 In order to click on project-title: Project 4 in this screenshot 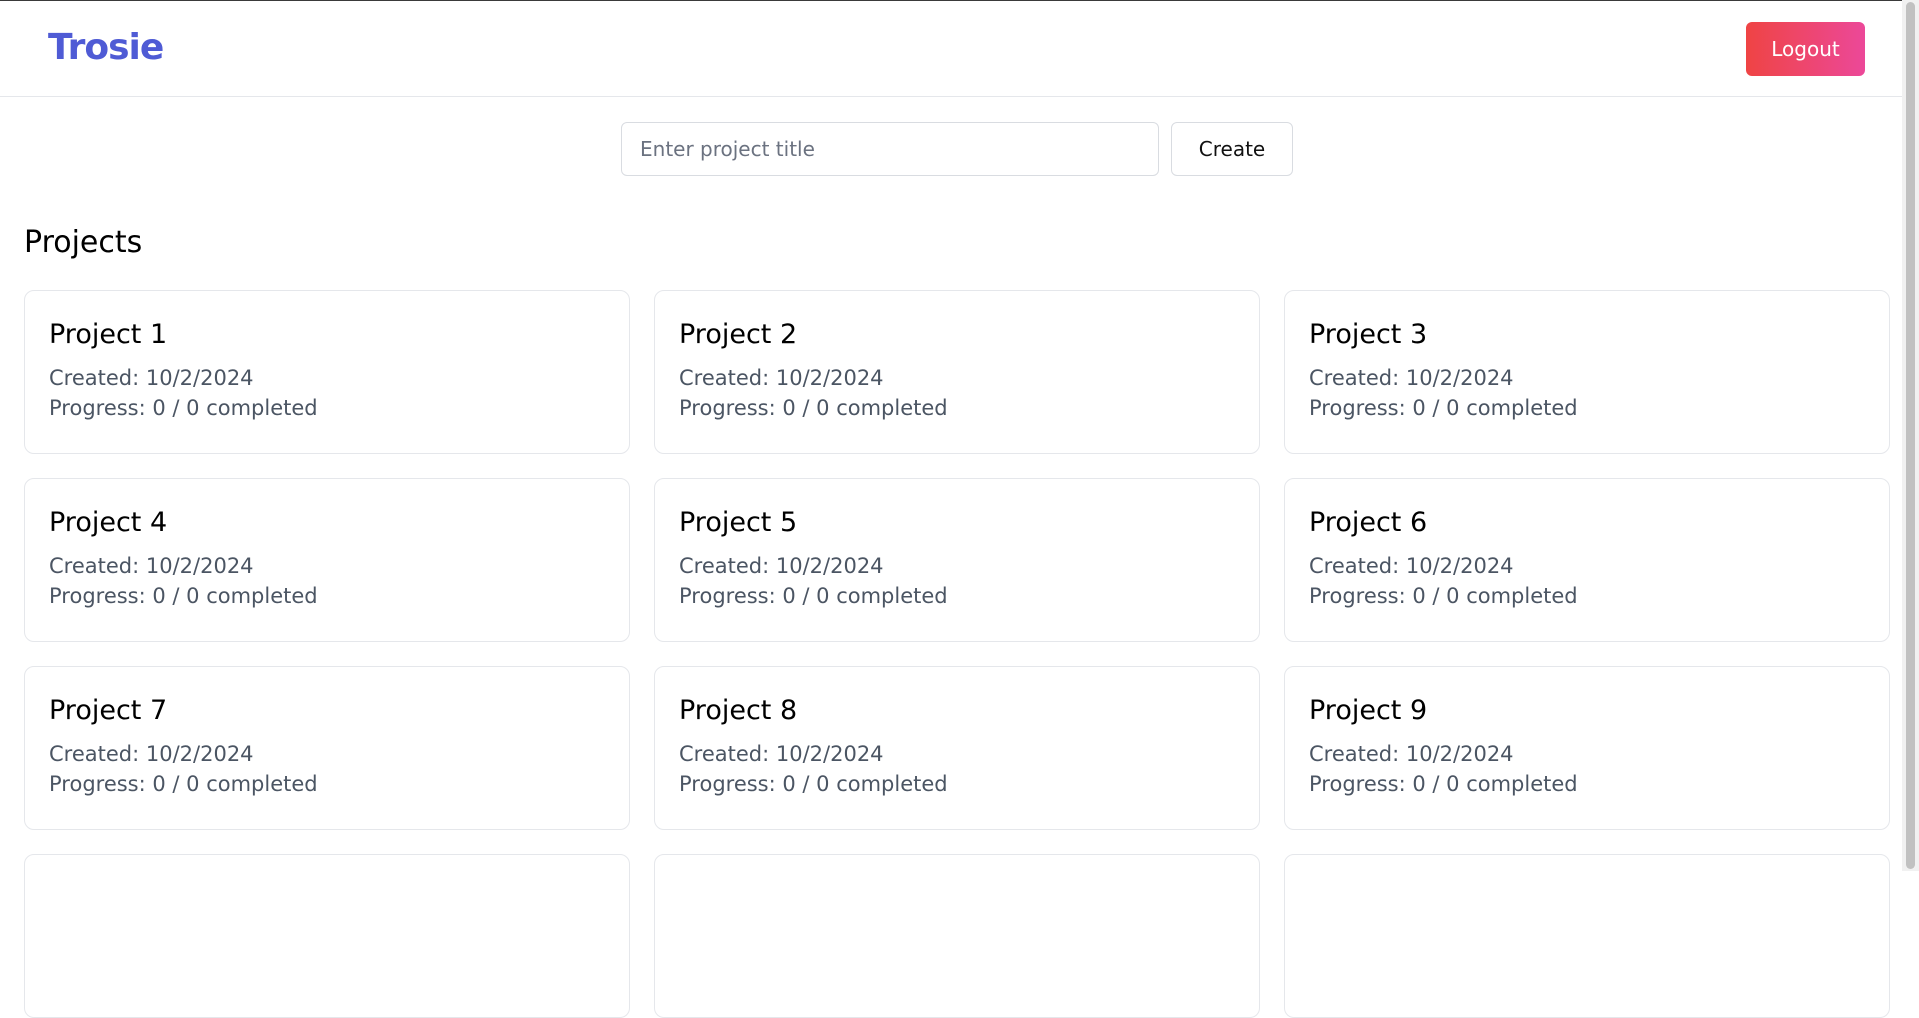, I will do `click(108, 522)`.